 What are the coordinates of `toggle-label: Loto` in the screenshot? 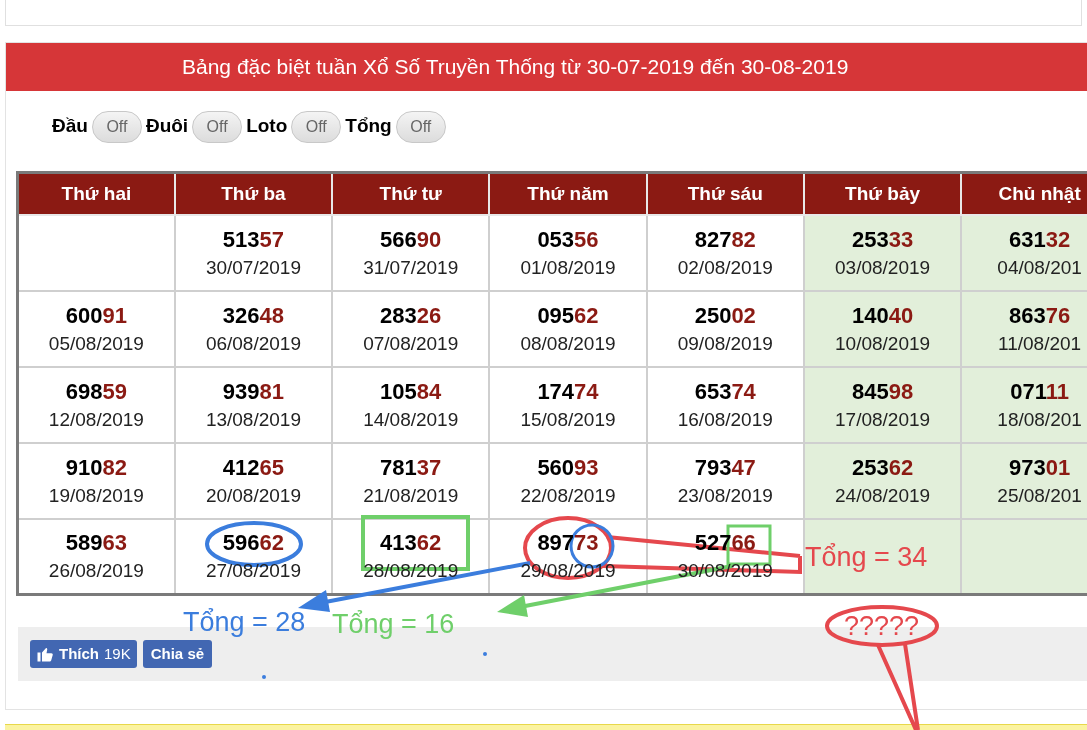 It's located at (267, 126).